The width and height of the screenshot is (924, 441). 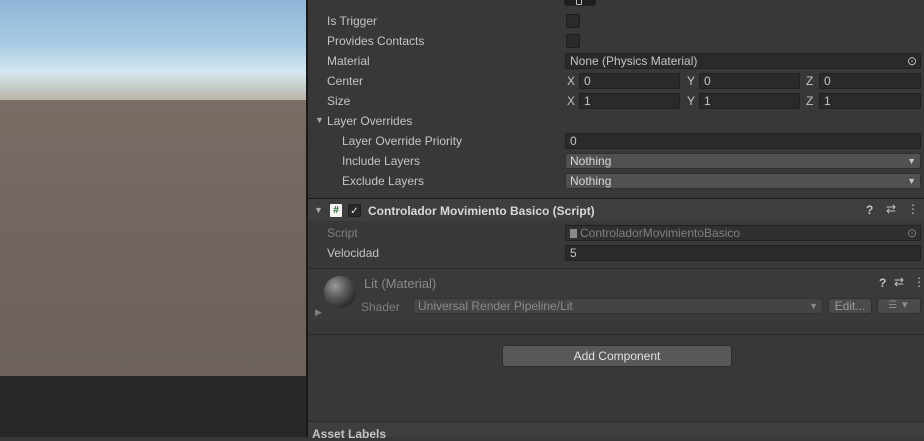 What do you see at coordinates (616, 41) in the screenshot?
I see `provides-contacts-row: Provides Contacts` at bounding box center [616, 41].